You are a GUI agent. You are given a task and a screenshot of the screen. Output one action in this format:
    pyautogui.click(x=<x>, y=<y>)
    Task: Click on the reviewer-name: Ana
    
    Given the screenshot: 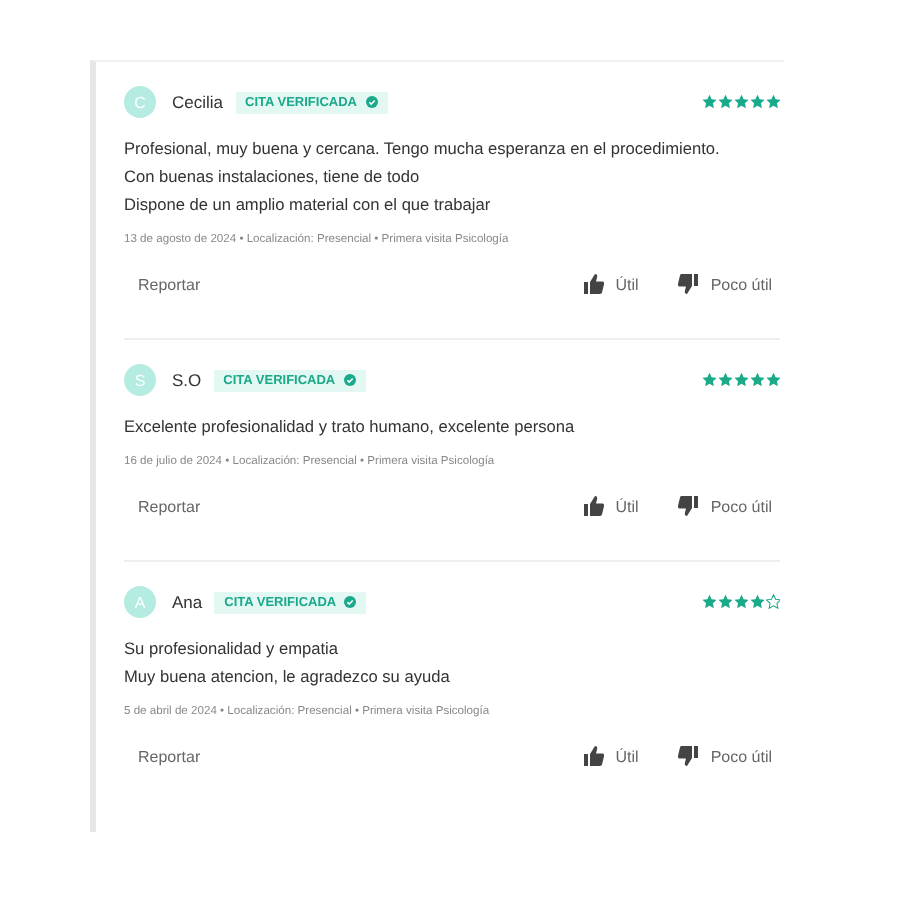 What is the action you would take?
    pyautogui.click(x=187, y=602)
    